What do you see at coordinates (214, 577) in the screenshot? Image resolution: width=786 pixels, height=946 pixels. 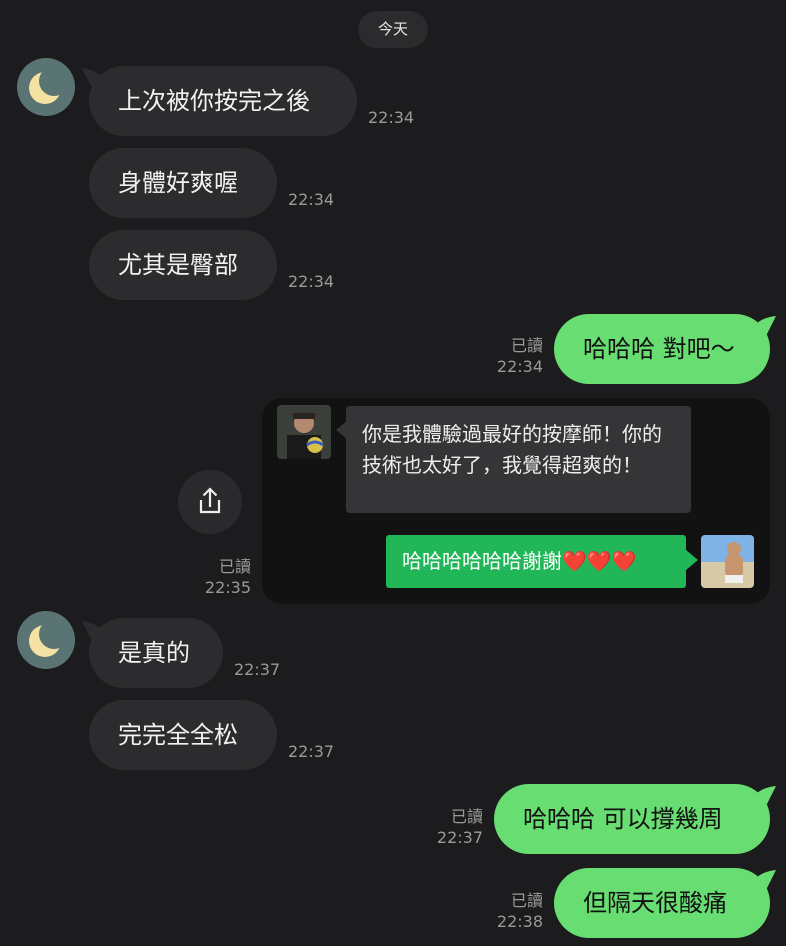 I see `read-status: 已讀 22:35` at bounding box center [214, 577].